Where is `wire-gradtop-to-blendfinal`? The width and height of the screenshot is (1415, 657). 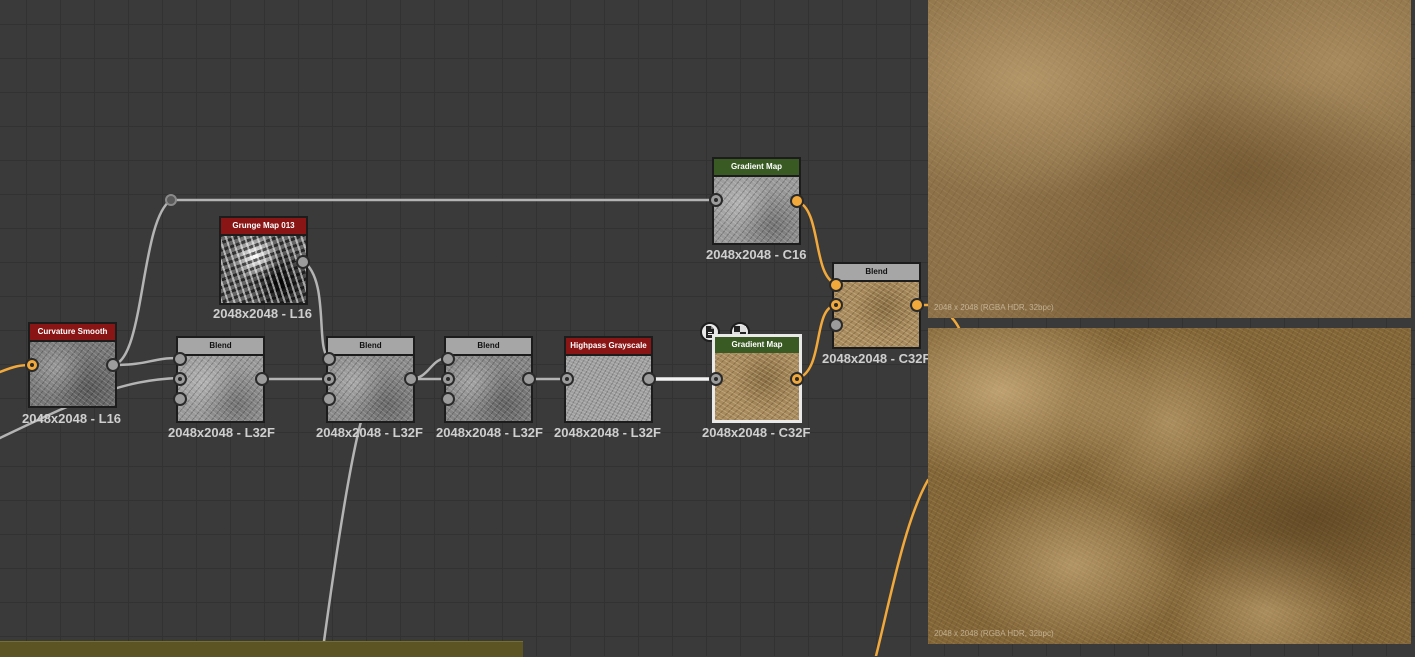 wire-gradtop-to-blendfinal is located at coordinates (816, 242).